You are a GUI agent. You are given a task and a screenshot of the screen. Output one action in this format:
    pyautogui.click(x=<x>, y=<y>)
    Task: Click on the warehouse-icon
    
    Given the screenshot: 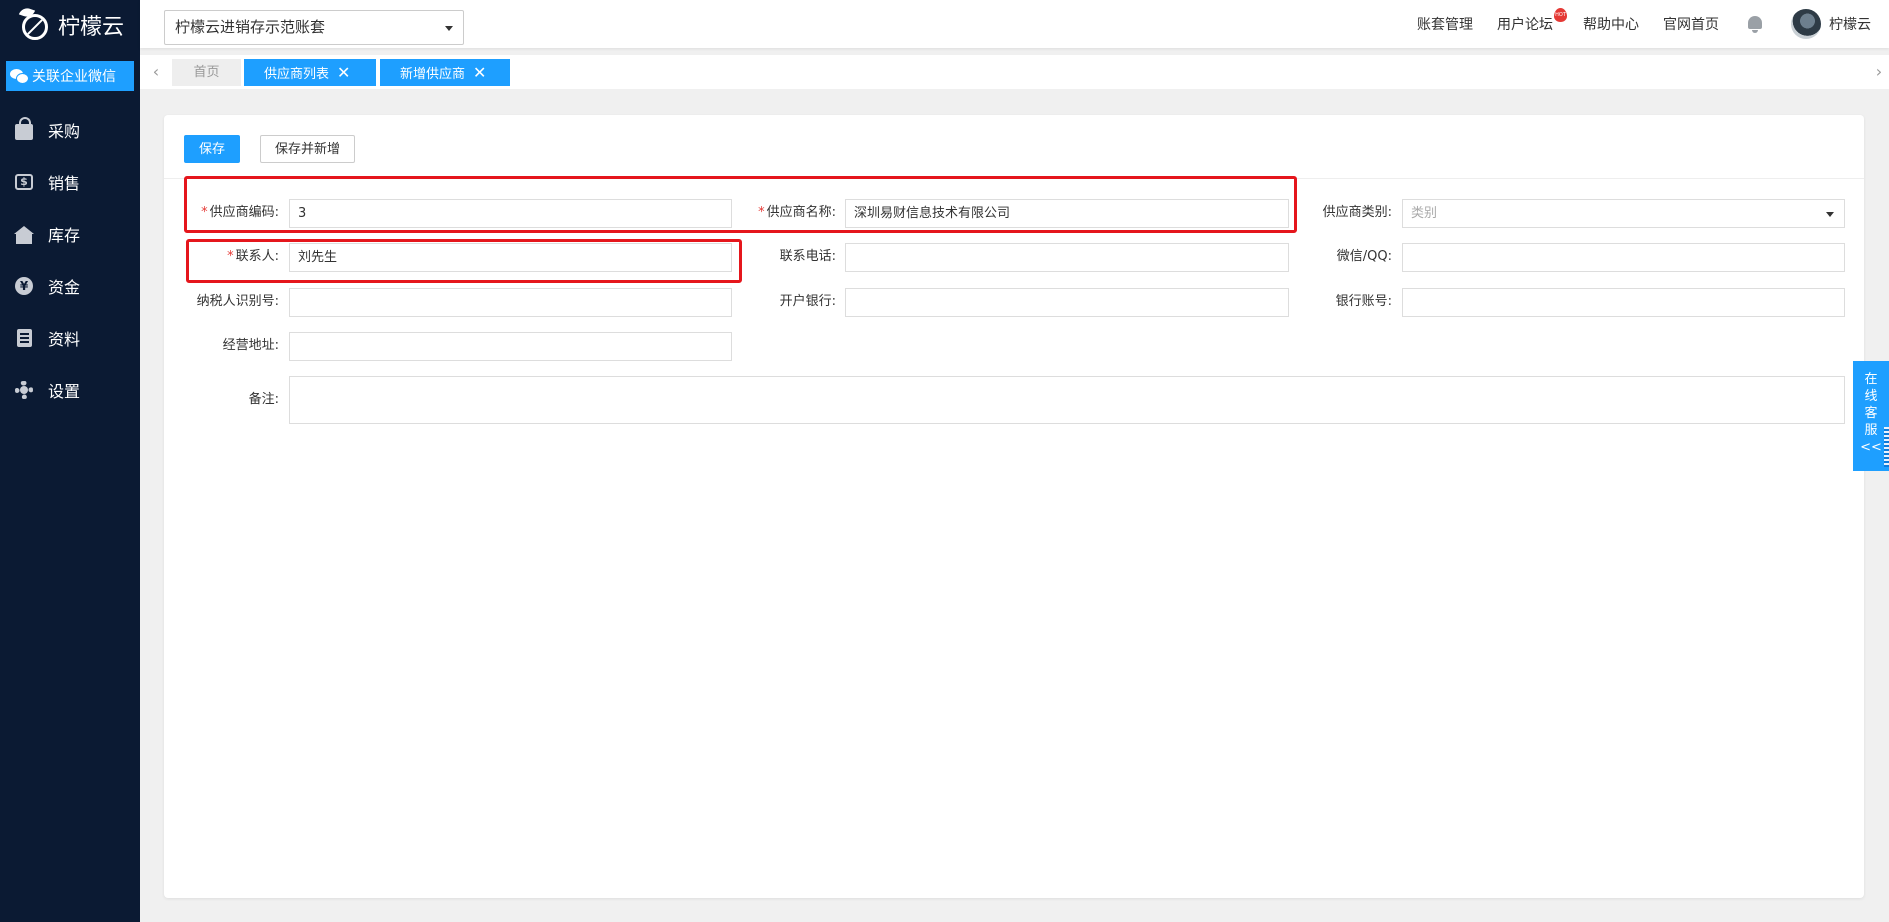 What is the action you would take?
    pyautogui.click(x=24, y=234)
    